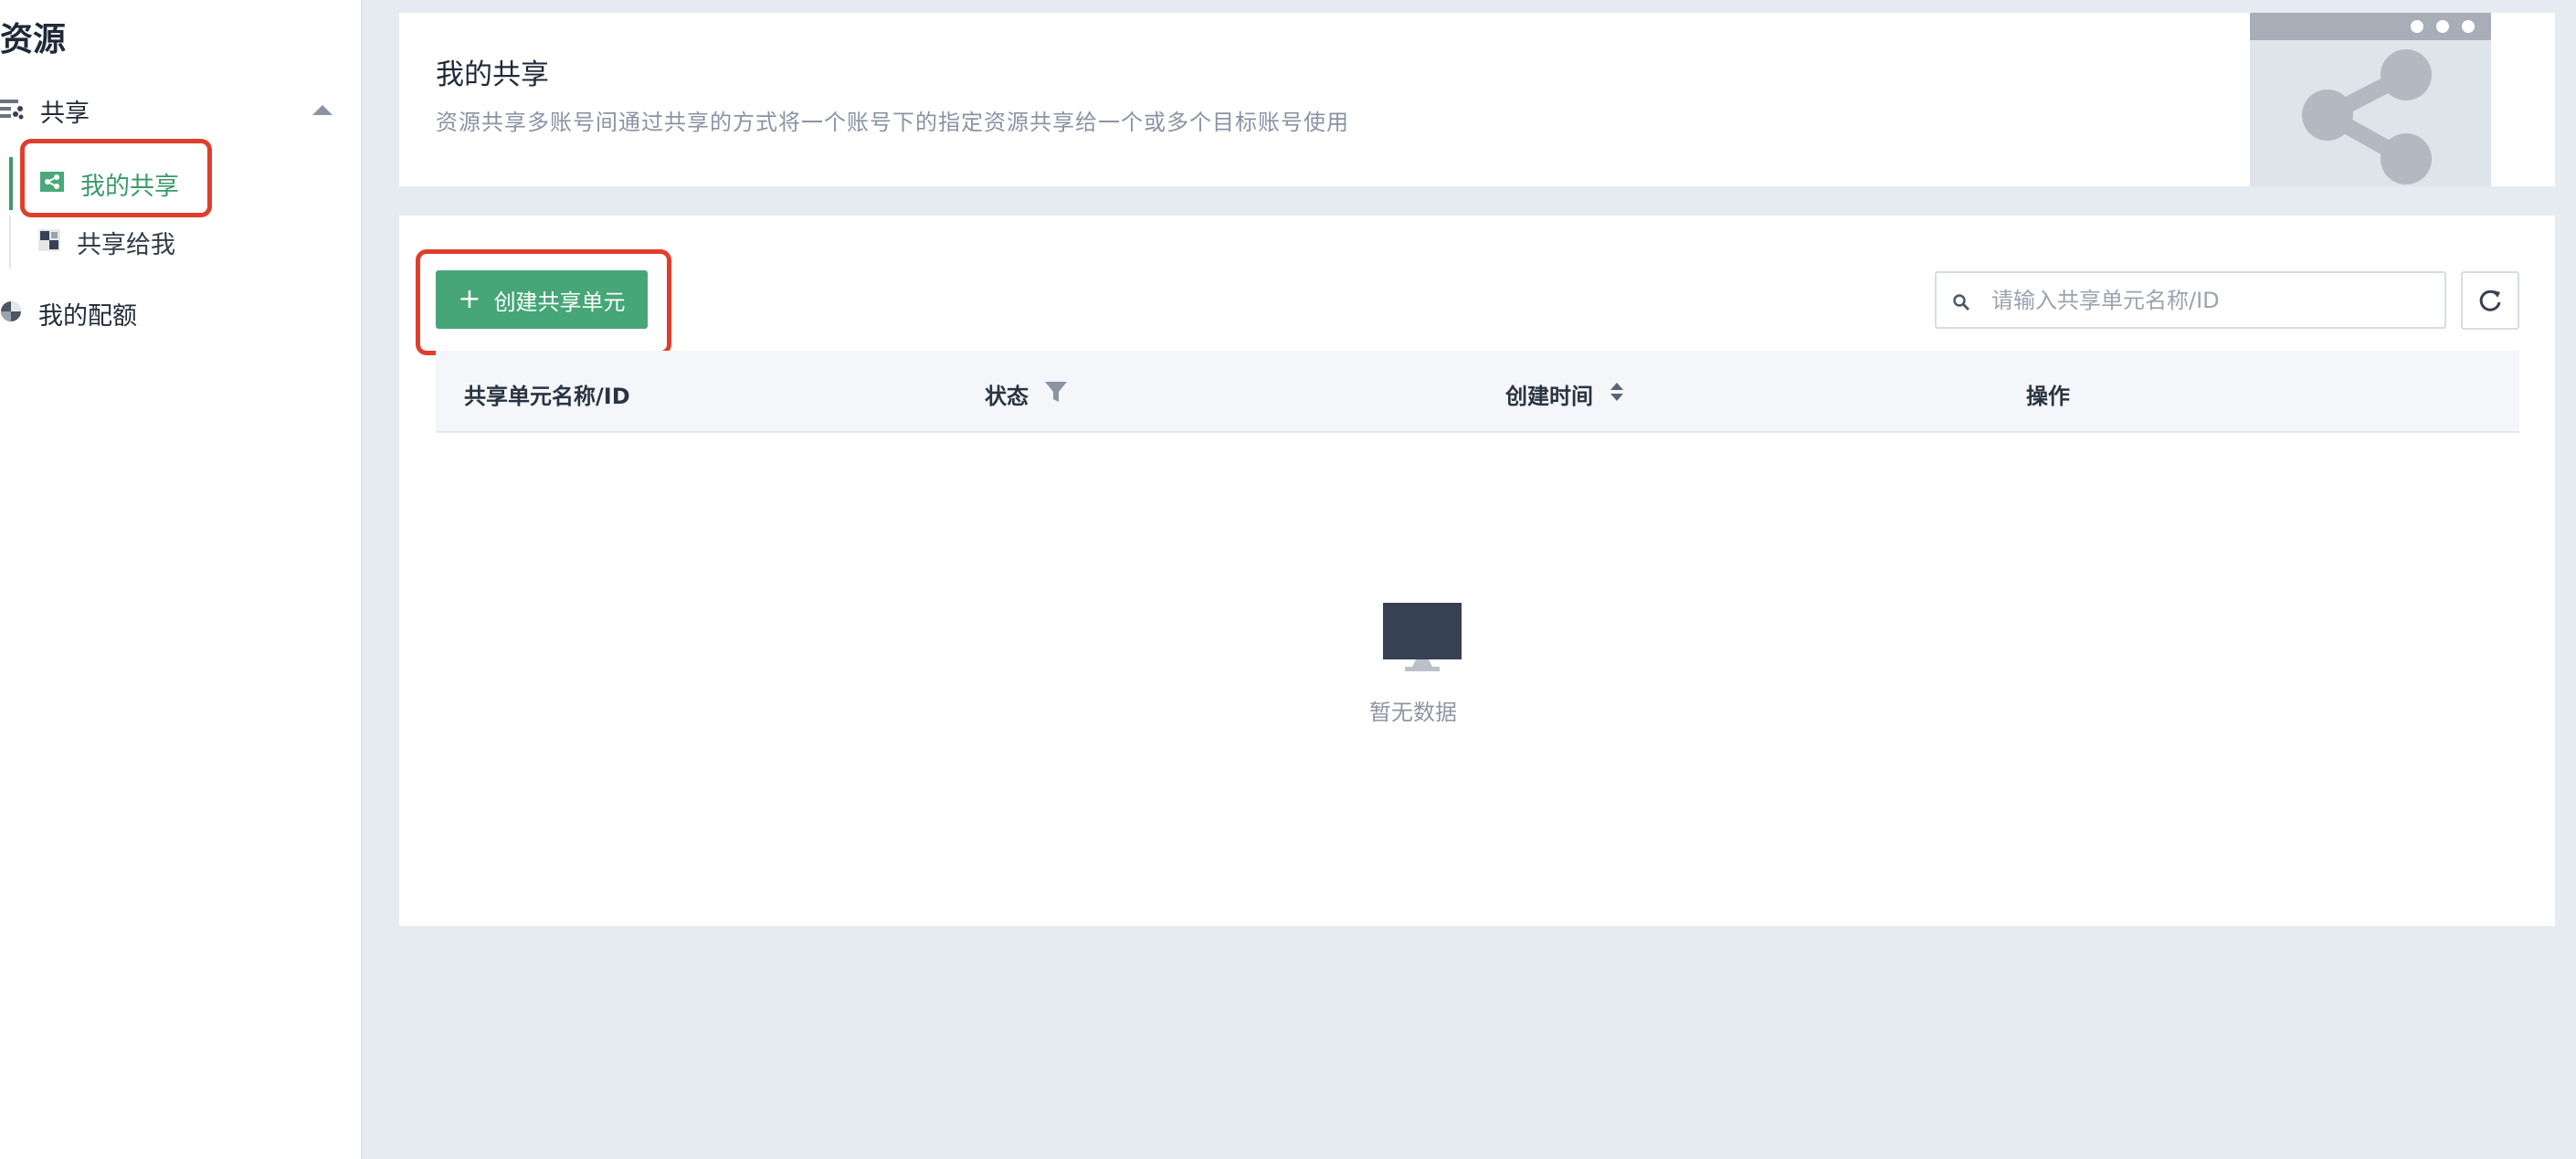  What do you see at coordinates (1007, 396) in the screenshot?
I see `column-header-label: 状态` at bounding box center [1007, 396].